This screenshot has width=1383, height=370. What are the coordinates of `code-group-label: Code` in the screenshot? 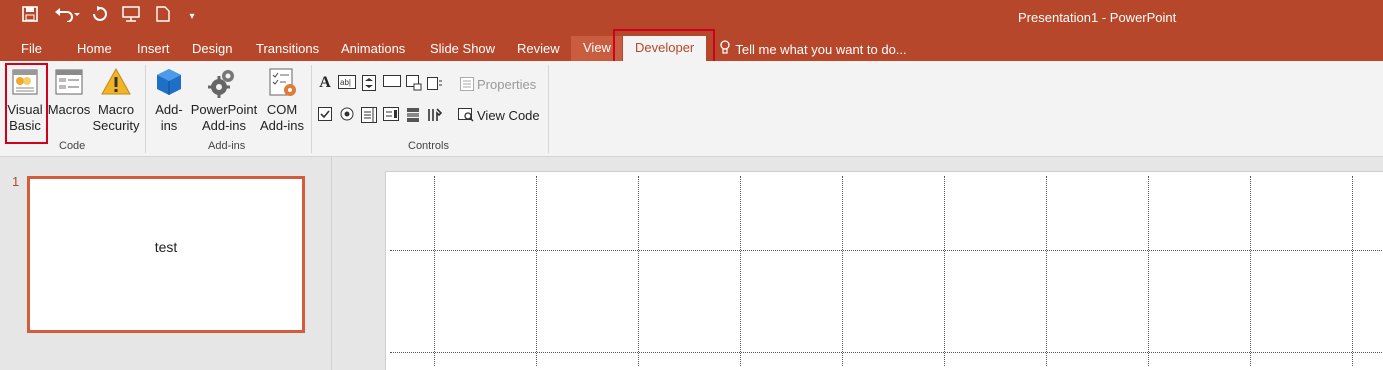 It's located at (72, 146).